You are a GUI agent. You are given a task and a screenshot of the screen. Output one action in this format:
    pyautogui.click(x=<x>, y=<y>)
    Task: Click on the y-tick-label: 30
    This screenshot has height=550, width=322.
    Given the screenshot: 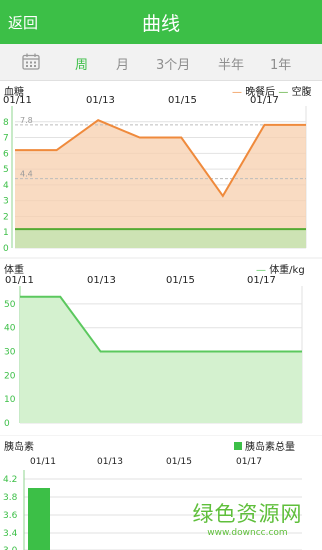 What is the action you would take?
    pyautogui.click(x=10, y=353)
    